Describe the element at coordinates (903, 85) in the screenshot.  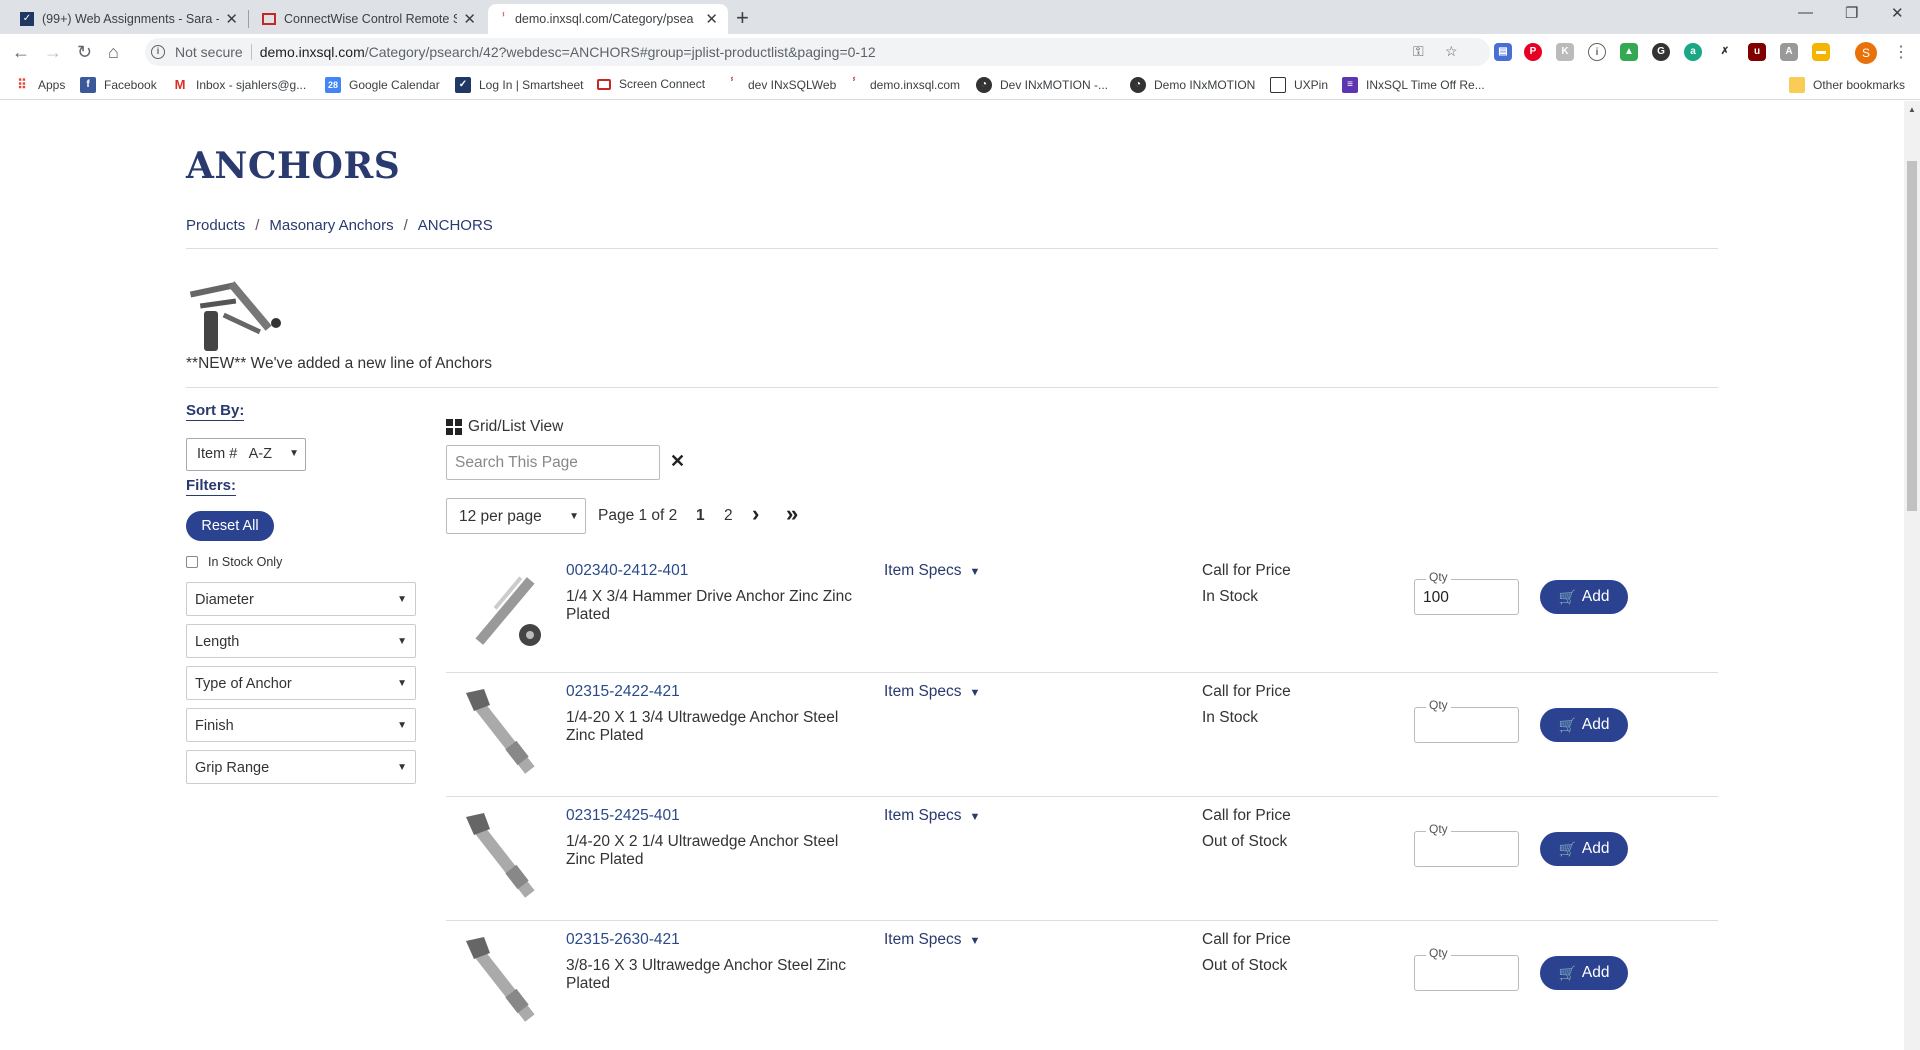
I see `bookmark-demo-inxsql: ⸯ demo.inxsql.com` at that location.